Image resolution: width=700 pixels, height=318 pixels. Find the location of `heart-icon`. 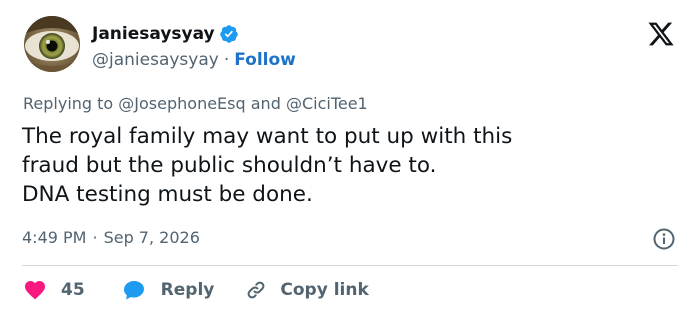

heart-icon is located at coordinates (35, 290).